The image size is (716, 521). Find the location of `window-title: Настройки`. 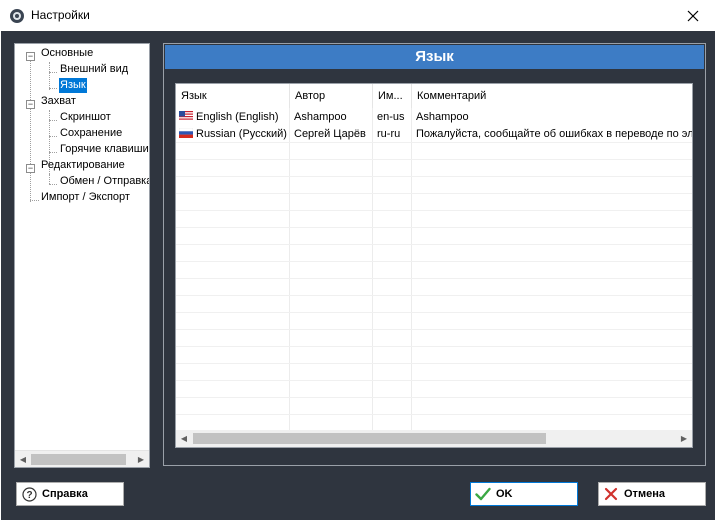

window-title: Настройки is located at coordinates (60, 15).